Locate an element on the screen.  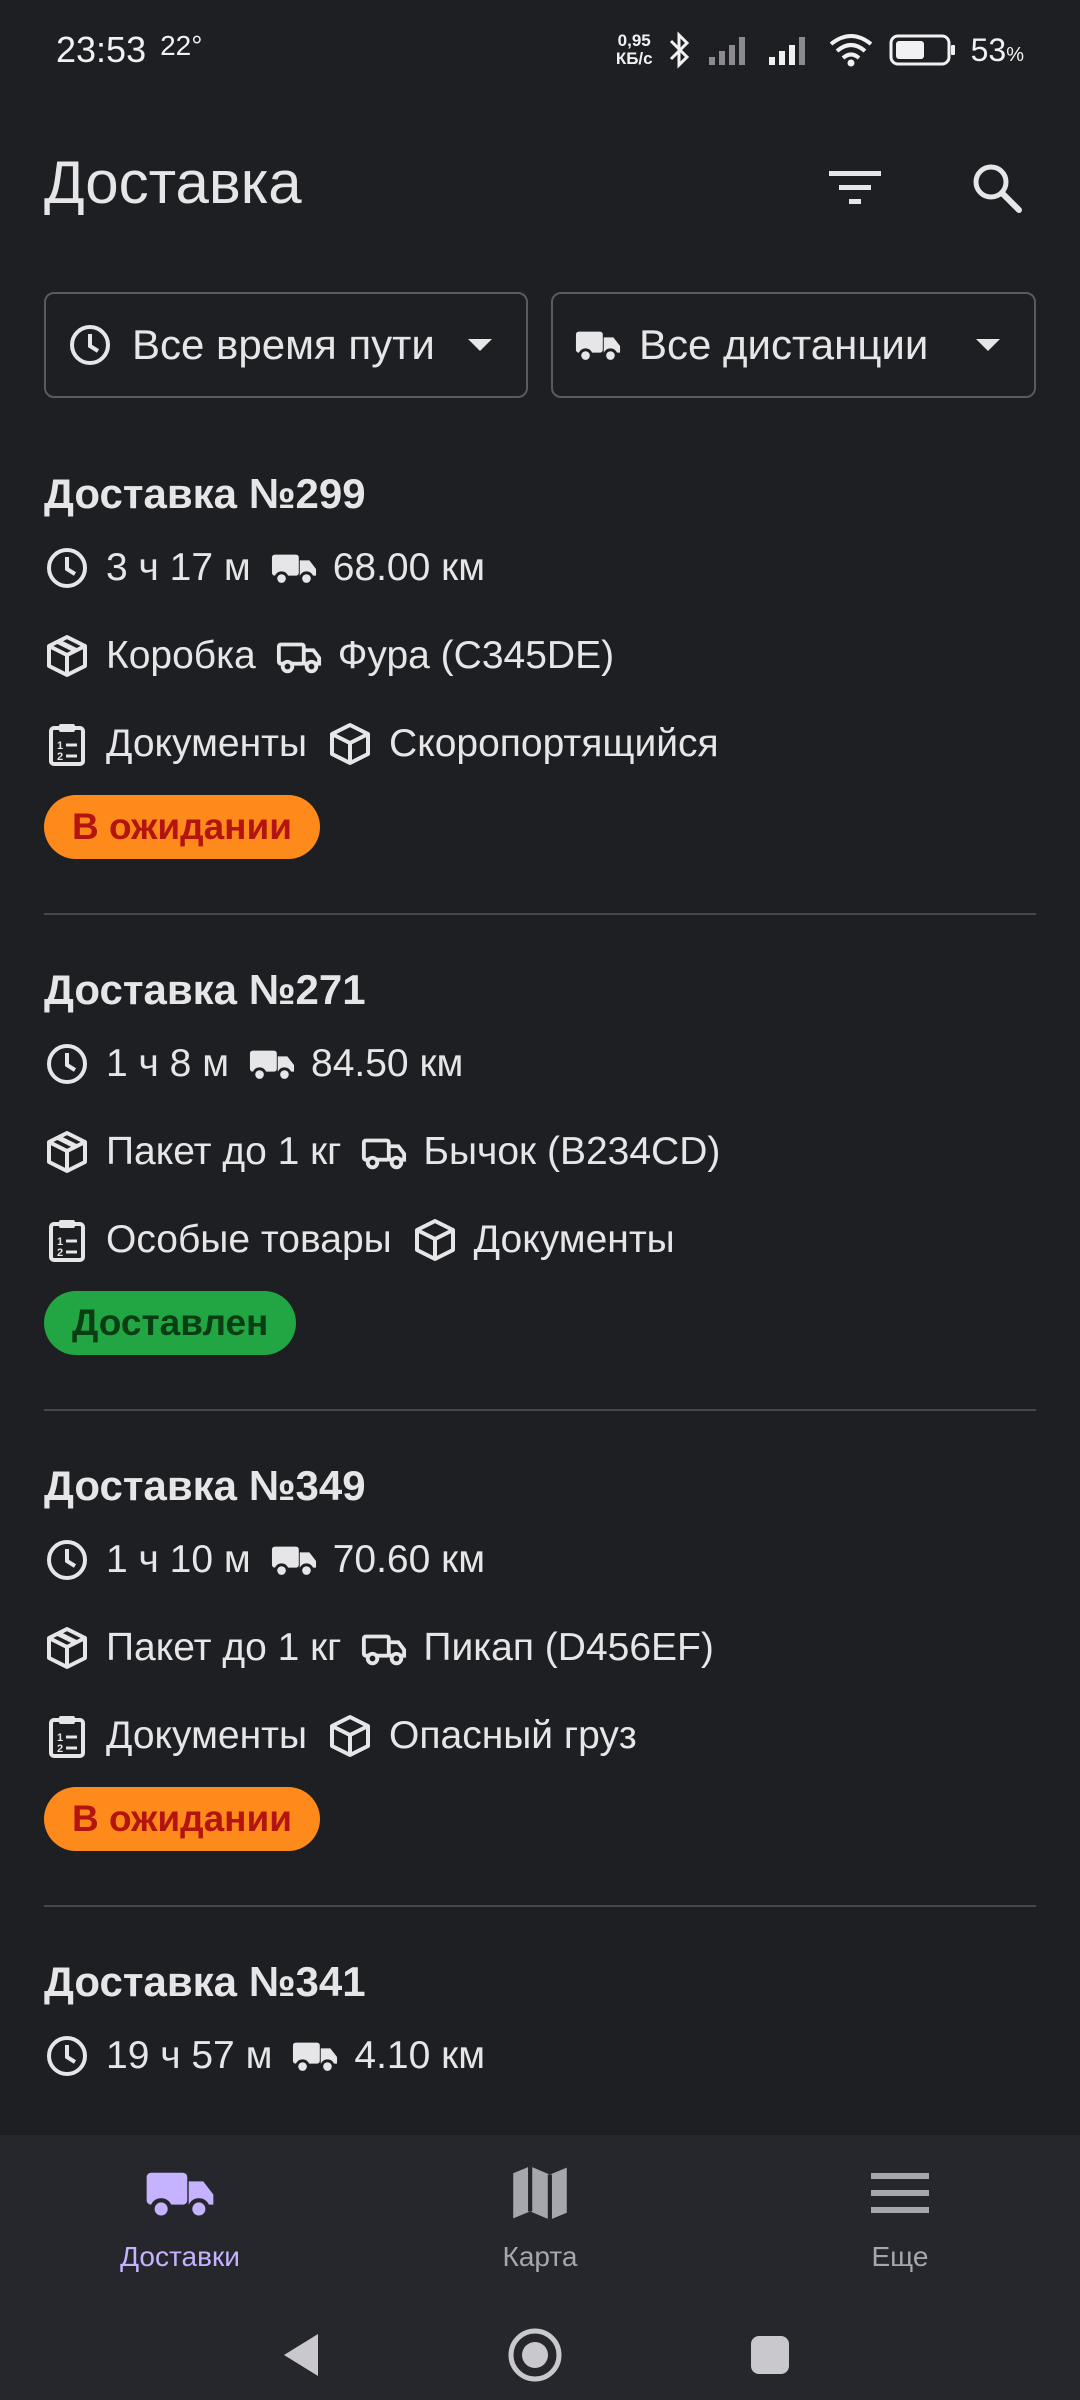
nav-item-map: Карта is located at coordinates (540, 2222).